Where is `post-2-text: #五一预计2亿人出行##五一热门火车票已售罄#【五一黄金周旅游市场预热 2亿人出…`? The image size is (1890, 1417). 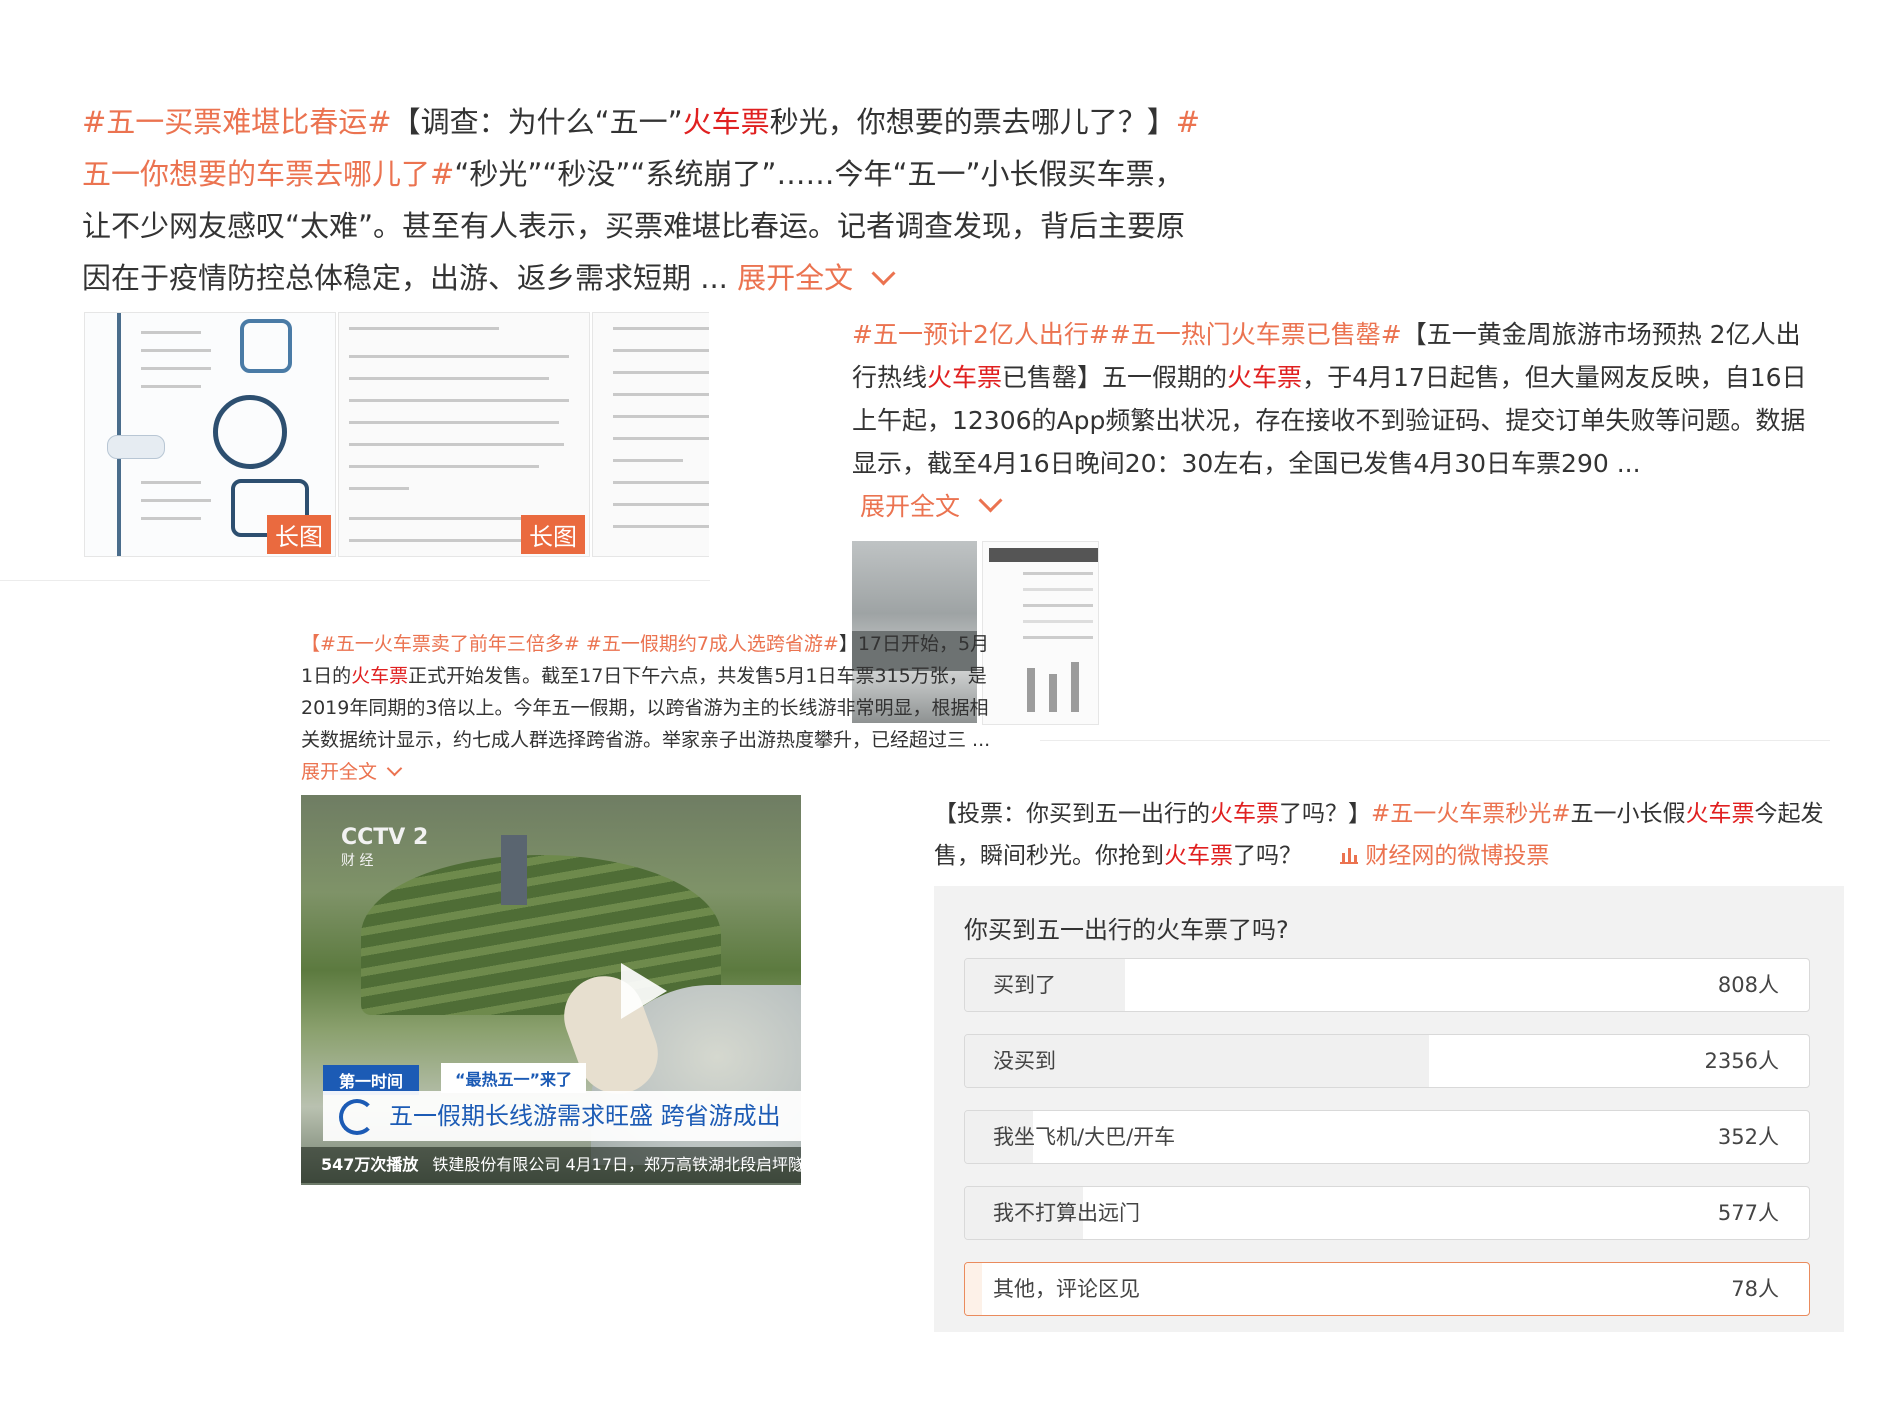 post-2-text: #五一预计2亿人出行##五一热门火车票已售罄#【五一黄金周旅游市场预热 2亿人出… is located at coordinates (1332, 399).